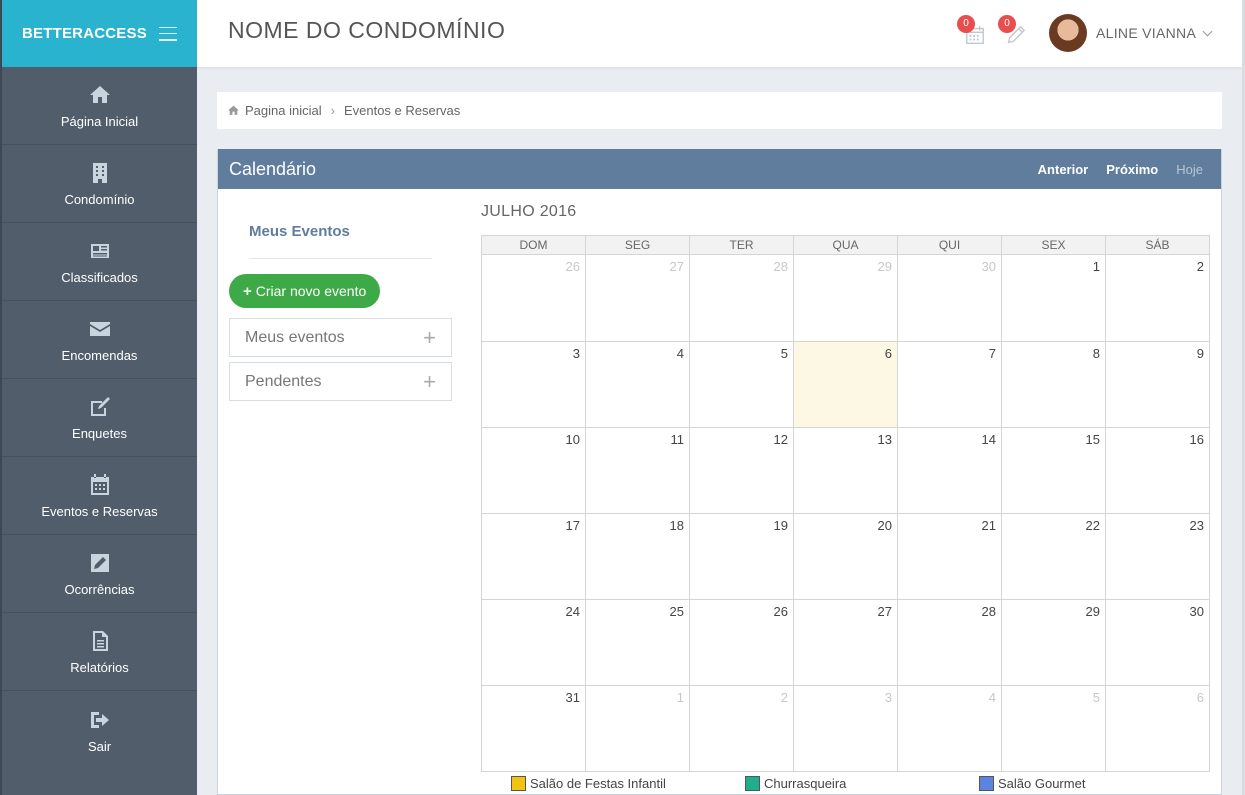 This screenshot has width=1245, height=795. I want to click on accordion-pendentes: Pendentes +, so click(340, 381).